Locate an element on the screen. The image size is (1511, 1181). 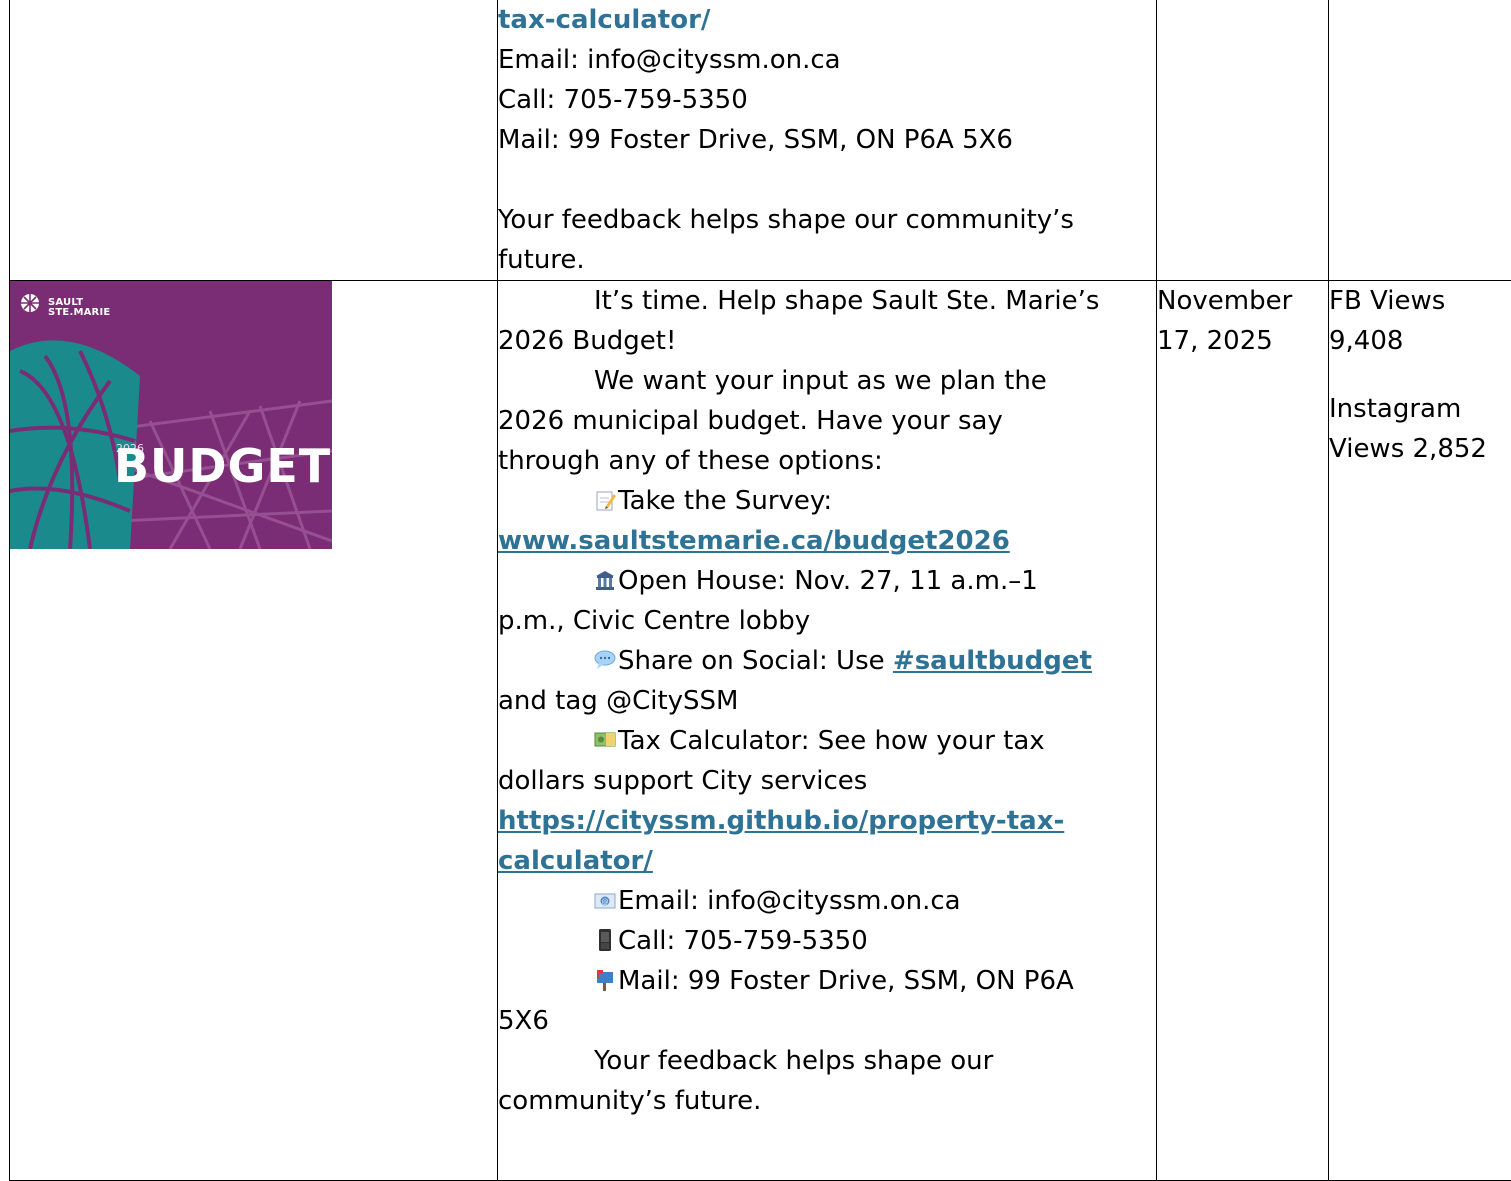
date-cell is located at coordinates (1243, 140).